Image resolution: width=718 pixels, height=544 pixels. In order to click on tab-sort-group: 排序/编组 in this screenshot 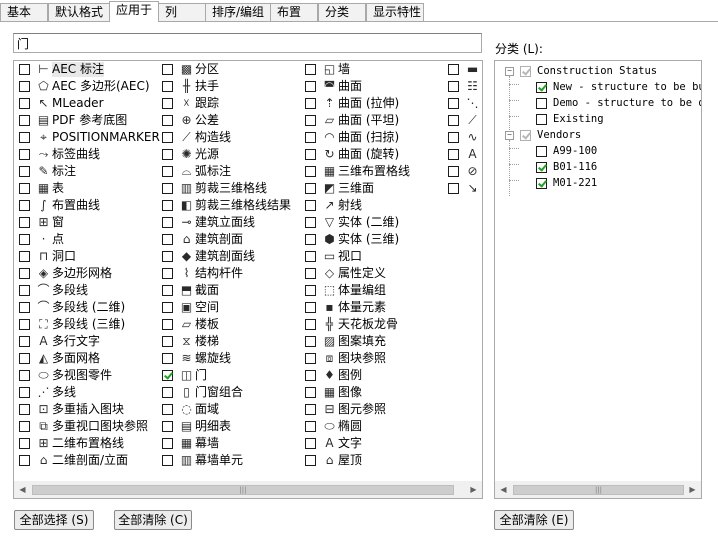, I will do `click(238, 12)`.